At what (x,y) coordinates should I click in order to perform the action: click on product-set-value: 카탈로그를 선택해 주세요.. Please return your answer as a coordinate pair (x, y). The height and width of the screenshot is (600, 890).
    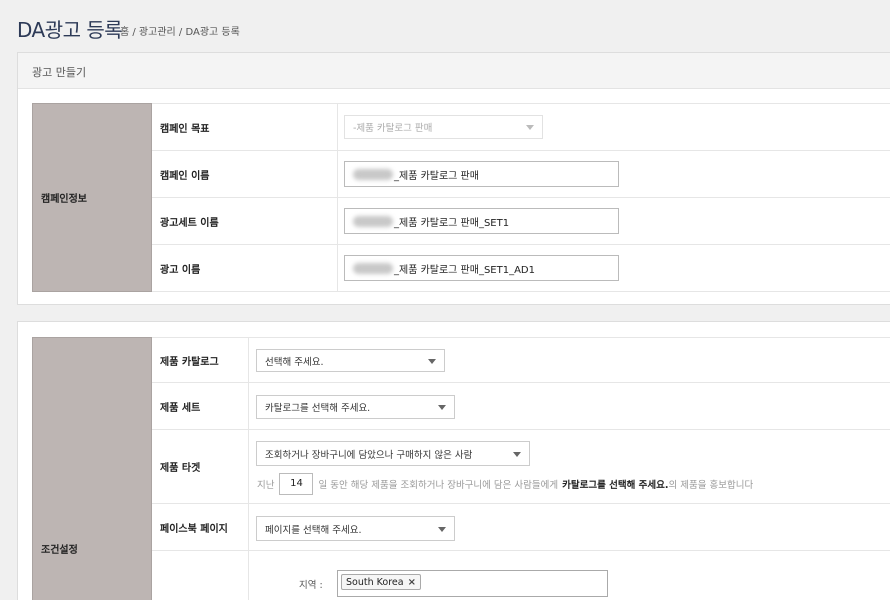
    Looking at the image, I should click on (318, 408).